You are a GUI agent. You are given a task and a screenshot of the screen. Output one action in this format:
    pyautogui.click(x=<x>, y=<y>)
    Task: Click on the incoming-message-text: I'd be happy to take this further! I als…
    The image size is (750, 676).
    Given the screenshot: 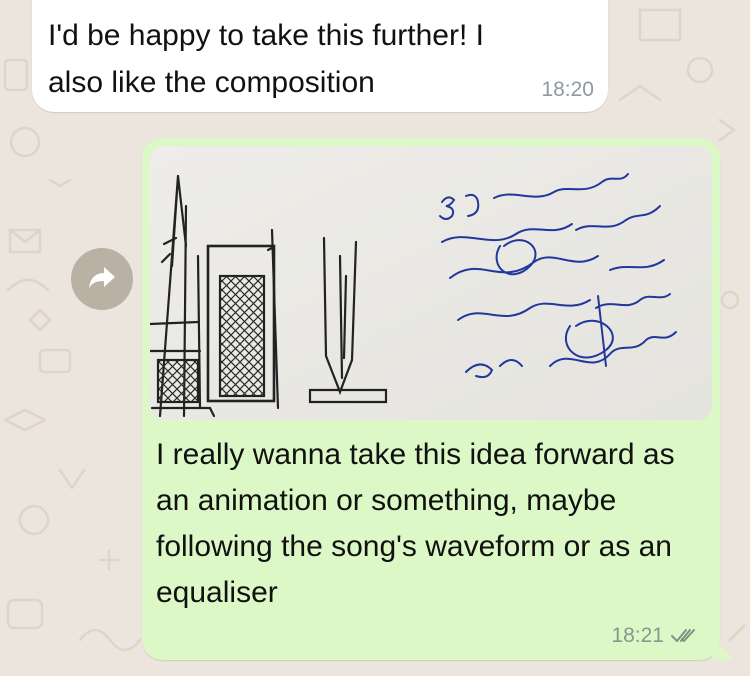 What is the action you would take?
    pyautogui.click(x=266, y=59)
    